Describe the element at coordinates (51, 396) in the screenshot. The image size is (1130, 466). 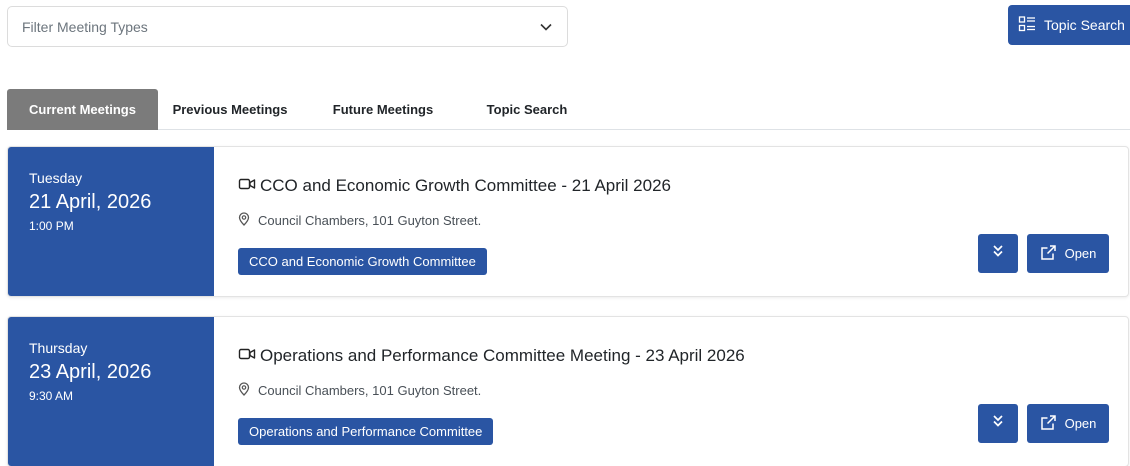
I see `meeting-time: 9:30 AM` at that location.